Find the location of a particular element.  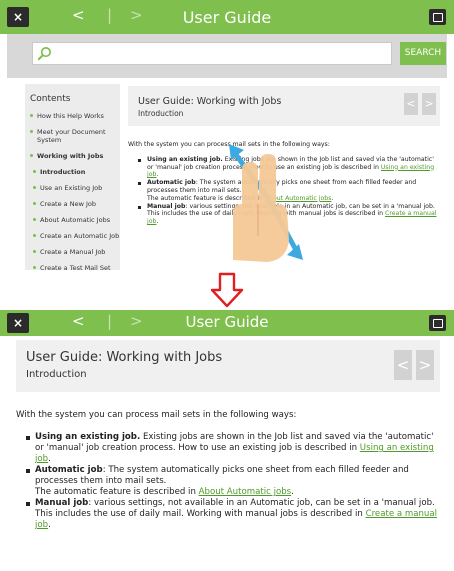

sidebar-item-create-automatic-job: Create an Automatic Job is located at coordinates (76, 236).